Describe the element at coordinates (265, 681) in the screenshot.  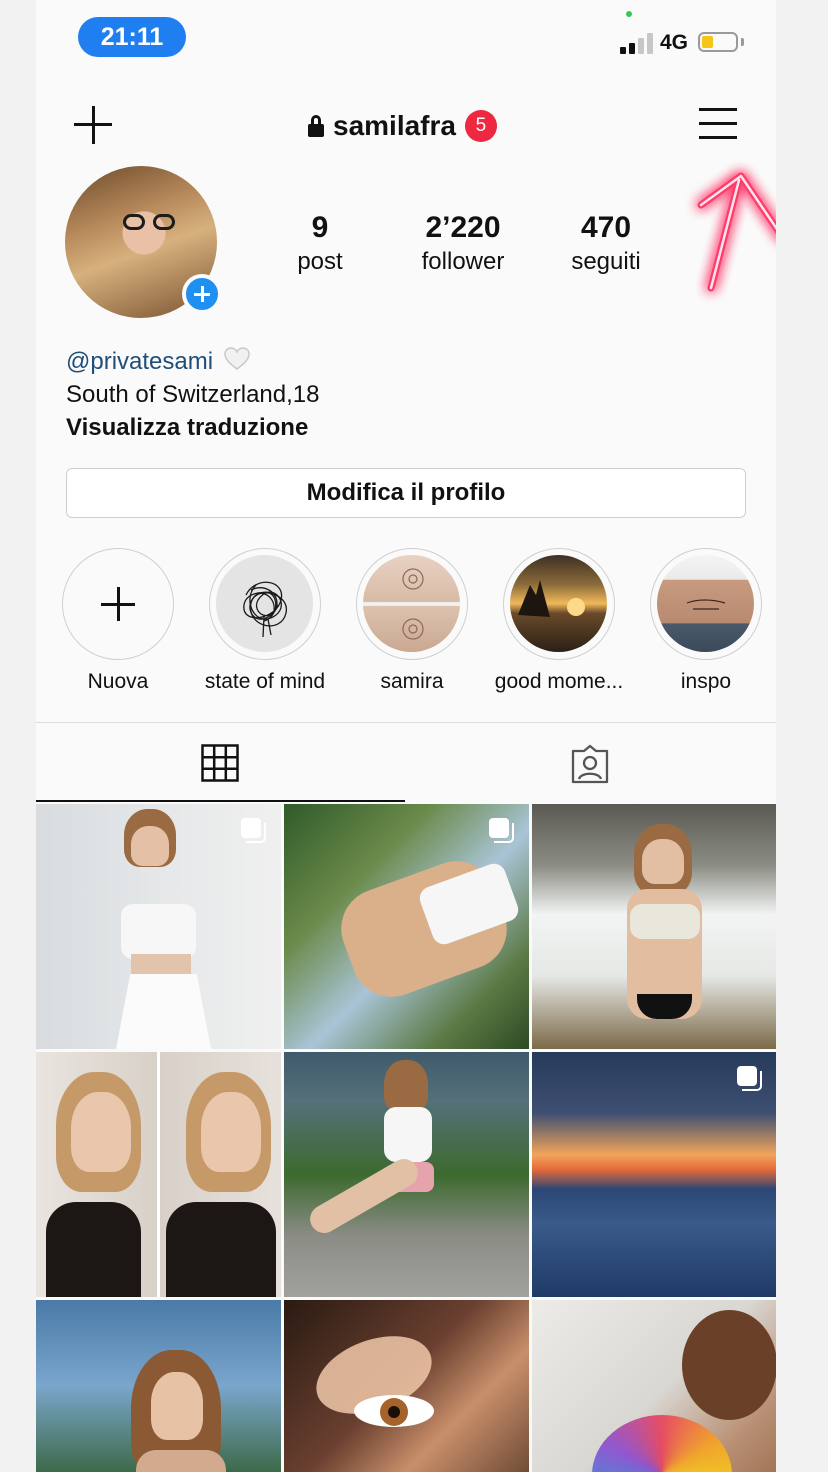
I see `highlight-label: state of mind` at that location.